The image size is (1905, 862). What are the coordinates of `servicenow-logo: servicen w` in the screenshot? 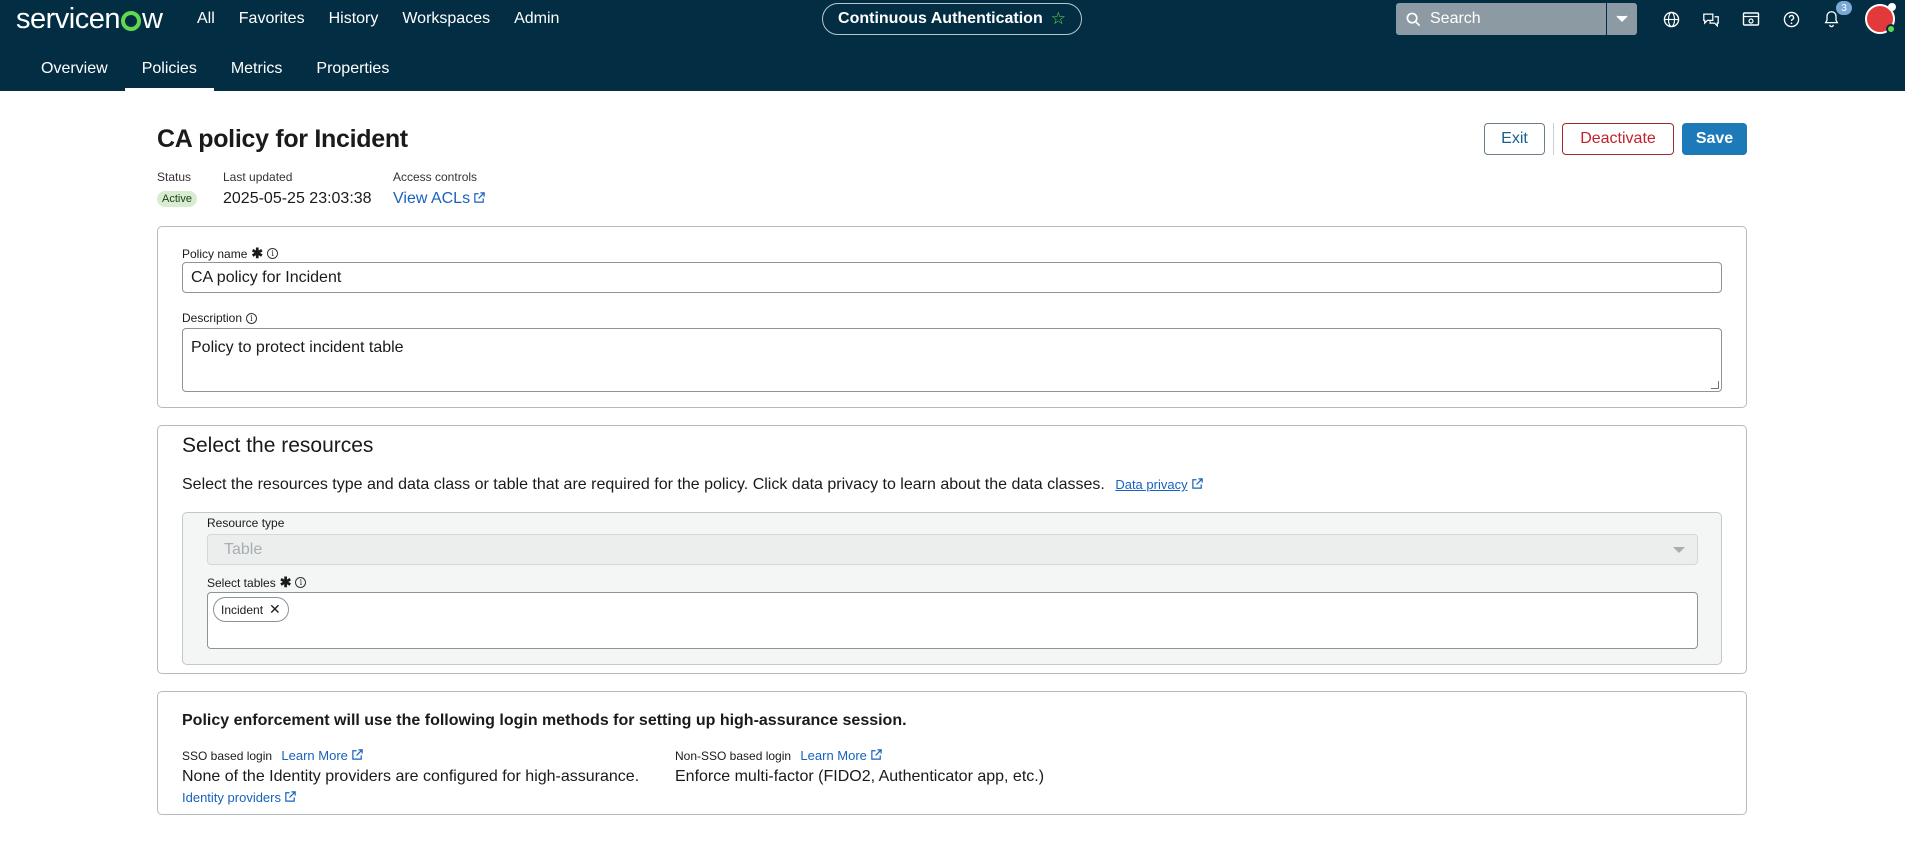 It's located at (89, 19).